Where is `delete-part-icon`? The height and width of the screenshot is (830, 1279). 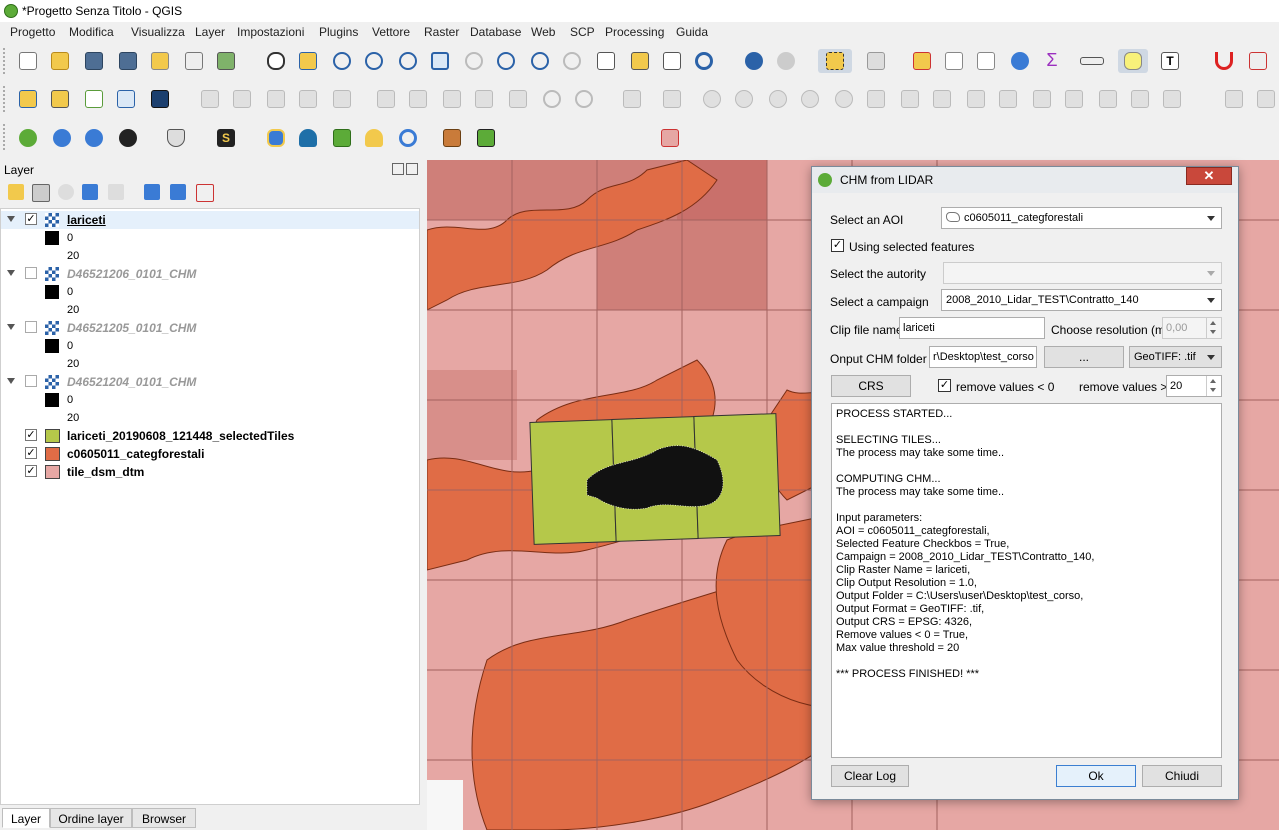
delete-part-icon is located at coordinates (844, 99).